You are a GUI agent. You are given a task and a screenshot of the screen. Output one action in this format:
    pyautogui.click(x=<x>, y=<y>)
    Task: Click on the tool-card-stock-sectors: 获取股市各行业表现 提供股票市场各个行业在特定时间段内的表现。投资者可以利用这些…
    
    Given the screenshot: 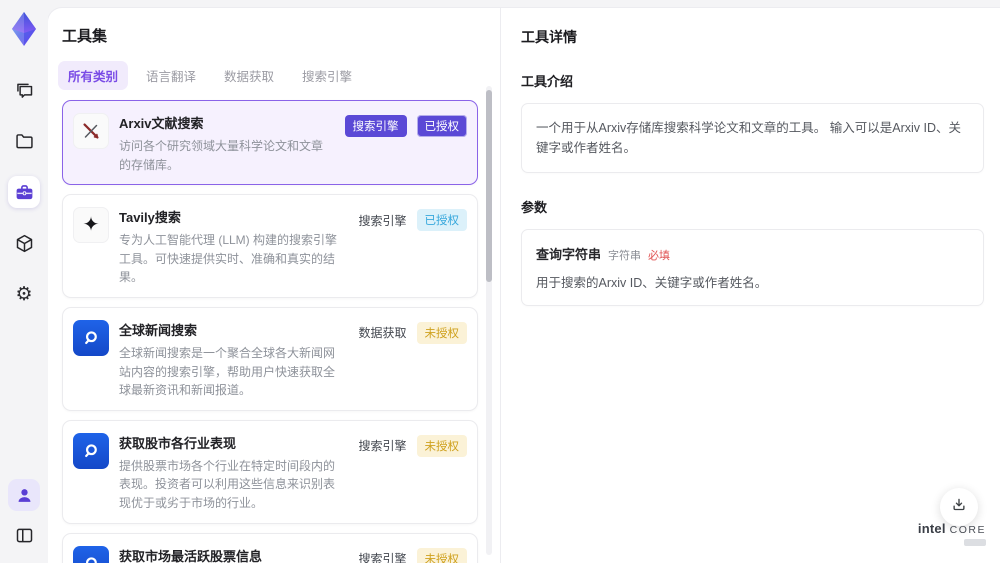 What is the action you would take?
    pyautogui.click(x=270, y=471)
    